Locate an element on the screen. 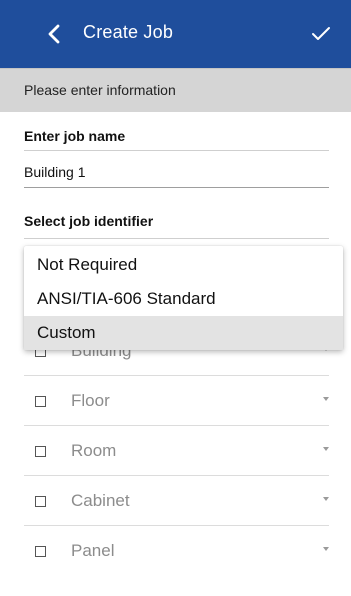 The width and height of the screenshot is (351, 596). identifier-row-floor: Floor is located at coordinates (176, 401).